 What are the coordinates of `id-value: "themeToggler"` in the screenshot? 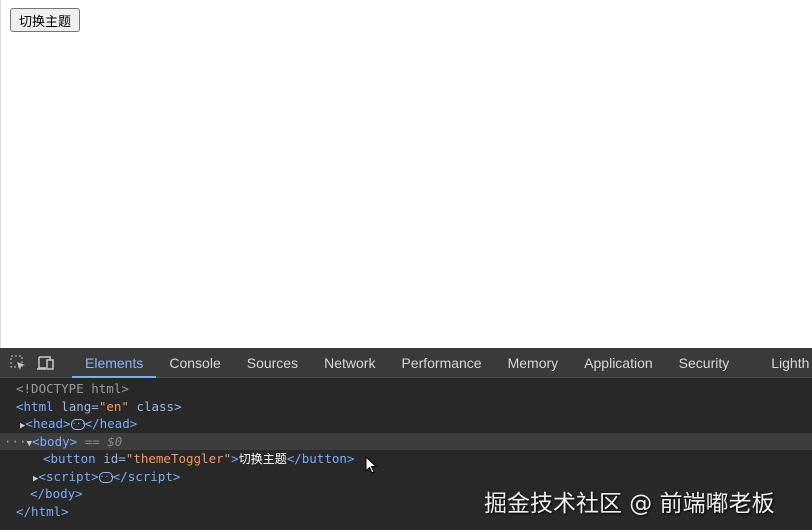 It's located at (178, 458).